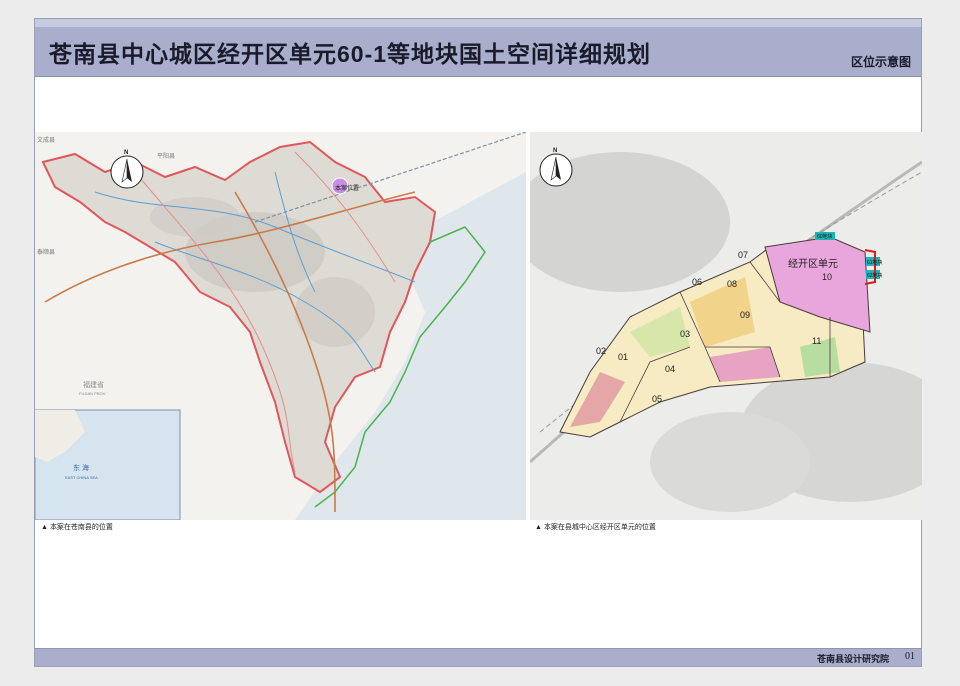 The image size is (960, 686). I want to click on parcel-label: 10, so click(827, 277).